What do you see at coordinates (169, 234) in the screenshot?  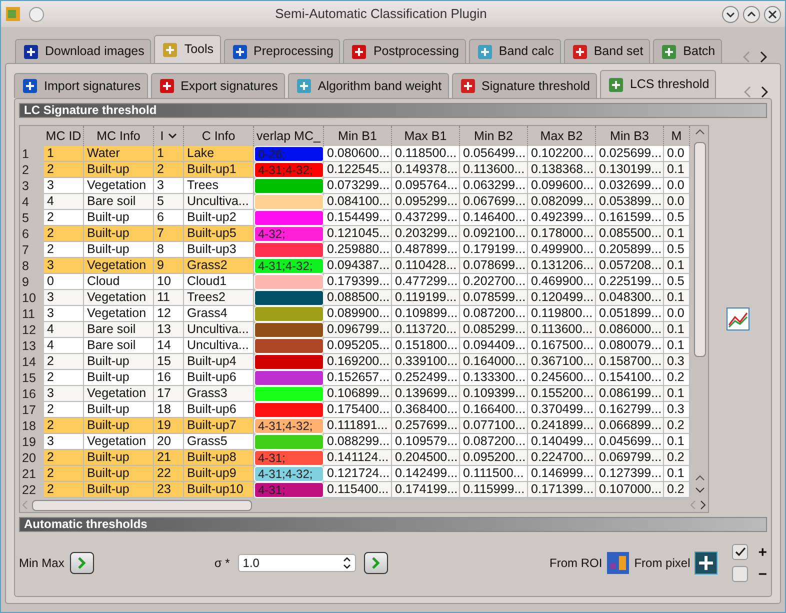 I see `table-cell: 7` at bounding box center [169, 234].